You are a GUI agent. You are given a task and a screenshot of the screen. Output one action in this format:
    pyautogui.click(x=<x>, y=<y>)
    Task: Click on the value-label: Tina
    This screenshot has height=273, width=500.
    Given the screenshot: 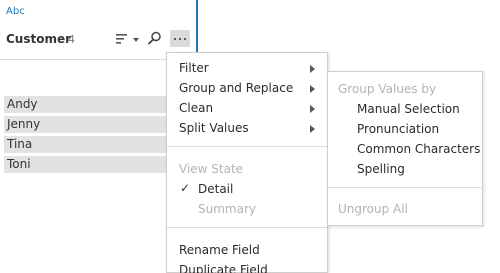 What is the action you would take?
    pyautogui.click(x=20, y=144)
    